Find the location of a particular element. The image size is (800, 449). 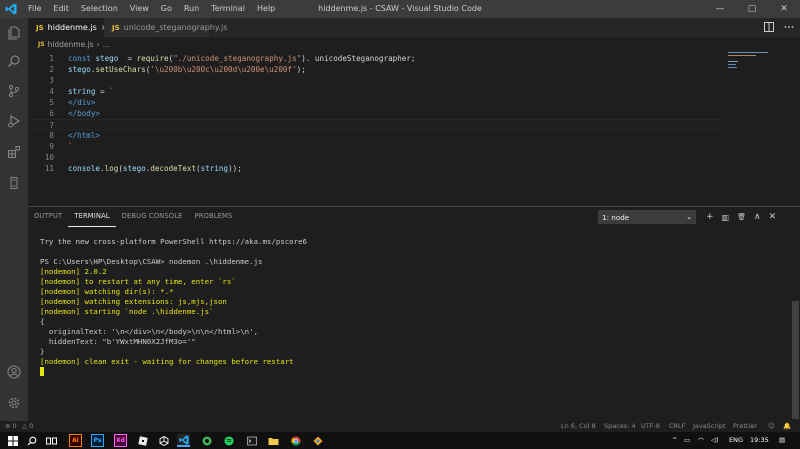

breadcrumb-file: hiddenme.js is located at coordinates (71, 44).